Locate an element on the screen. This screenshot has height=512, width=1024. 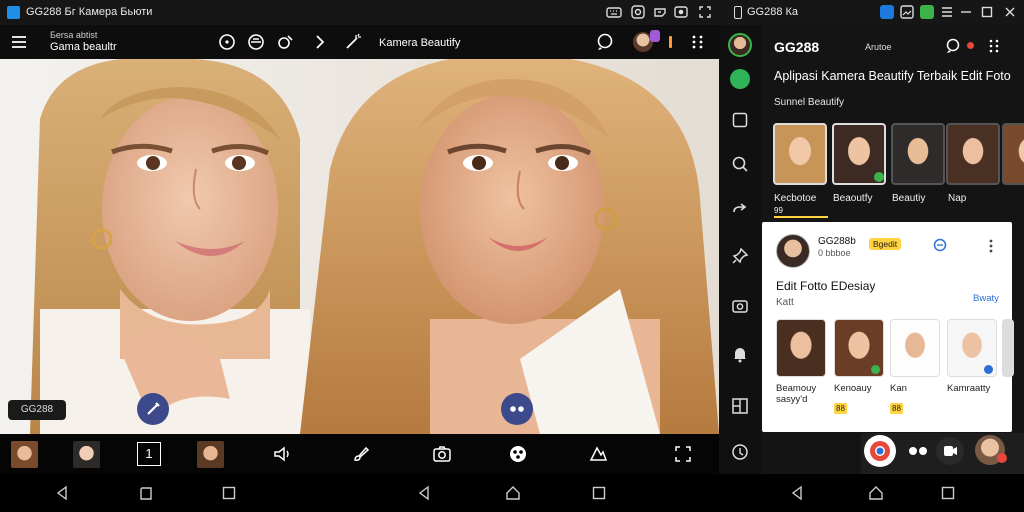
timer-icon is located at coordinates (227, 42).